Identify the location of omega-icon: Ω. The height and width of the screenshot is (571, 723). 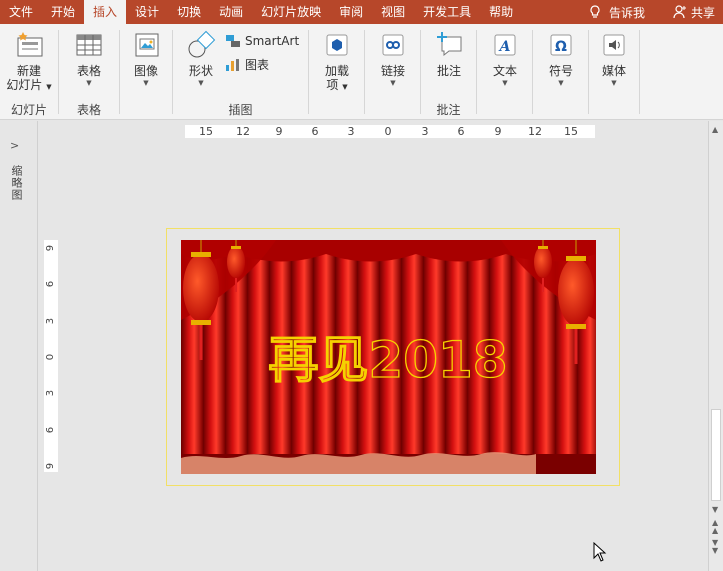
(561, 45).